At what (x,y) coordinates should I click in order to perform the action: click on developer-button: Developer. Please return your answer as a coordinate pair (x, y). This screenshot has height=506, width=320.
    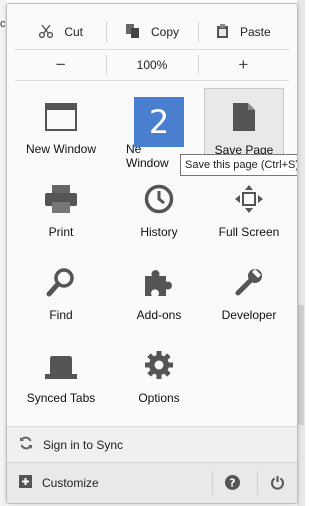
    Looking at the image, I should click on (249, 292).